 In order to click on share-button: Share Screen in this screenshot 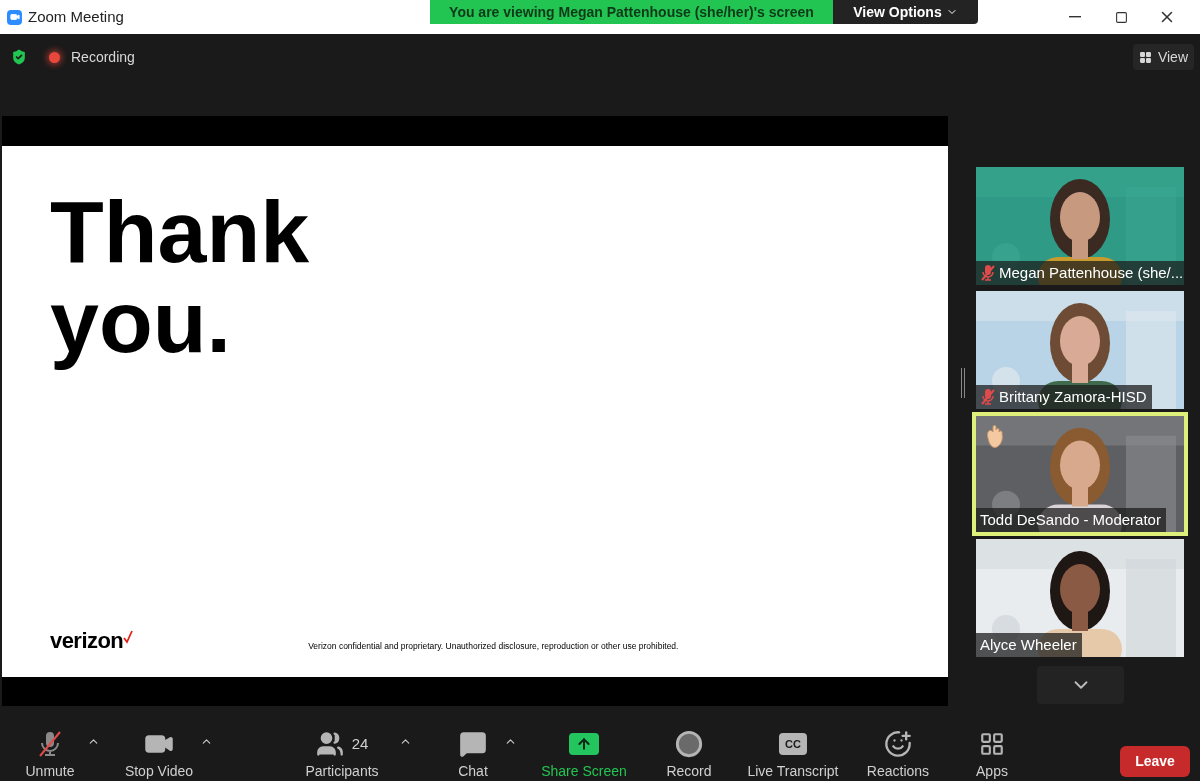, I will do `click(584, 754)`.